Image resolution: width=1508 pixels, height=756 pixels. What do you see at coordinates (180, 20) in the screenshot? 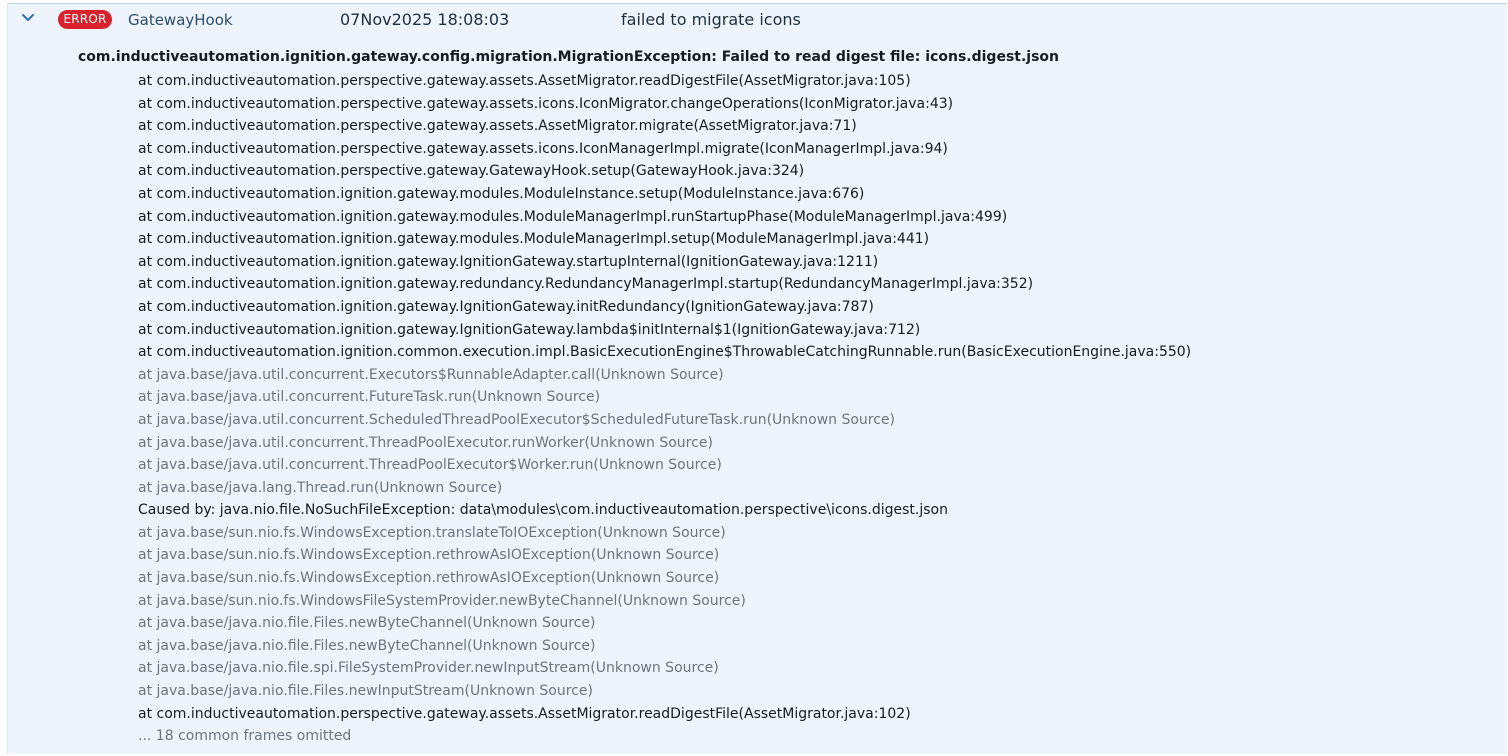
I see `logger-name: GatewayHook` at bounding box center [180, 20].